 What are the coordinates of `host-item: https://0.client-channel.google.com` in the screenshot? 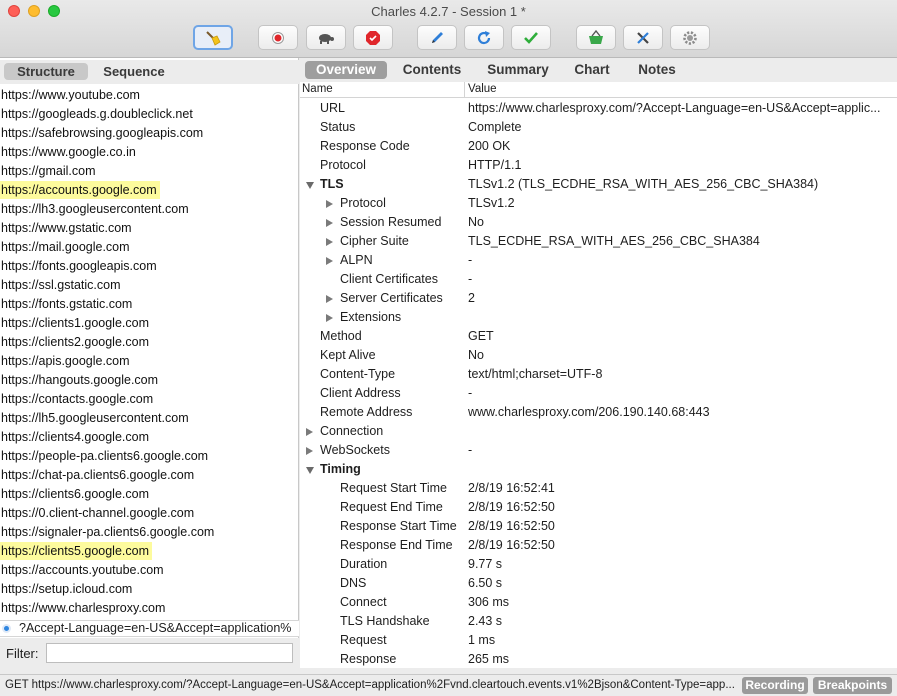 It's located at (98, 513).